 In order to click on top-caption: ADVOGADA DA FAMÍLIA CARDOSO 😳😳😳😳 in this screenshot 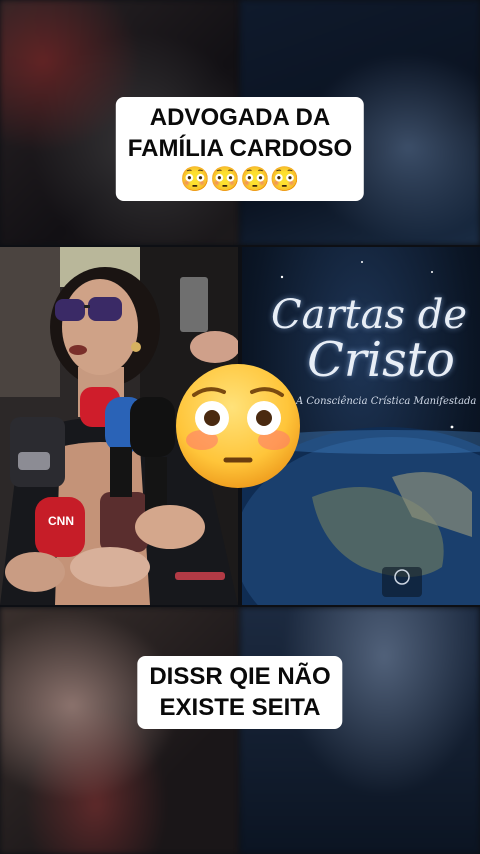, I will do `click(240, 149)`.